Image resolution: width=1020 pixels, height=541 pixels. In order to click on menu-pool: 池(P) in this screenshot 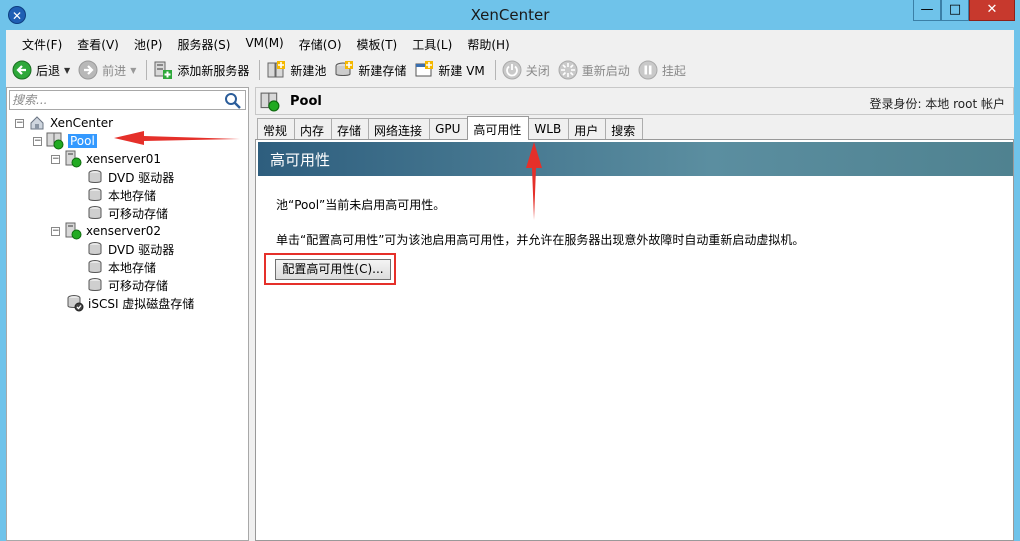, I will do `click(150, 43)`.